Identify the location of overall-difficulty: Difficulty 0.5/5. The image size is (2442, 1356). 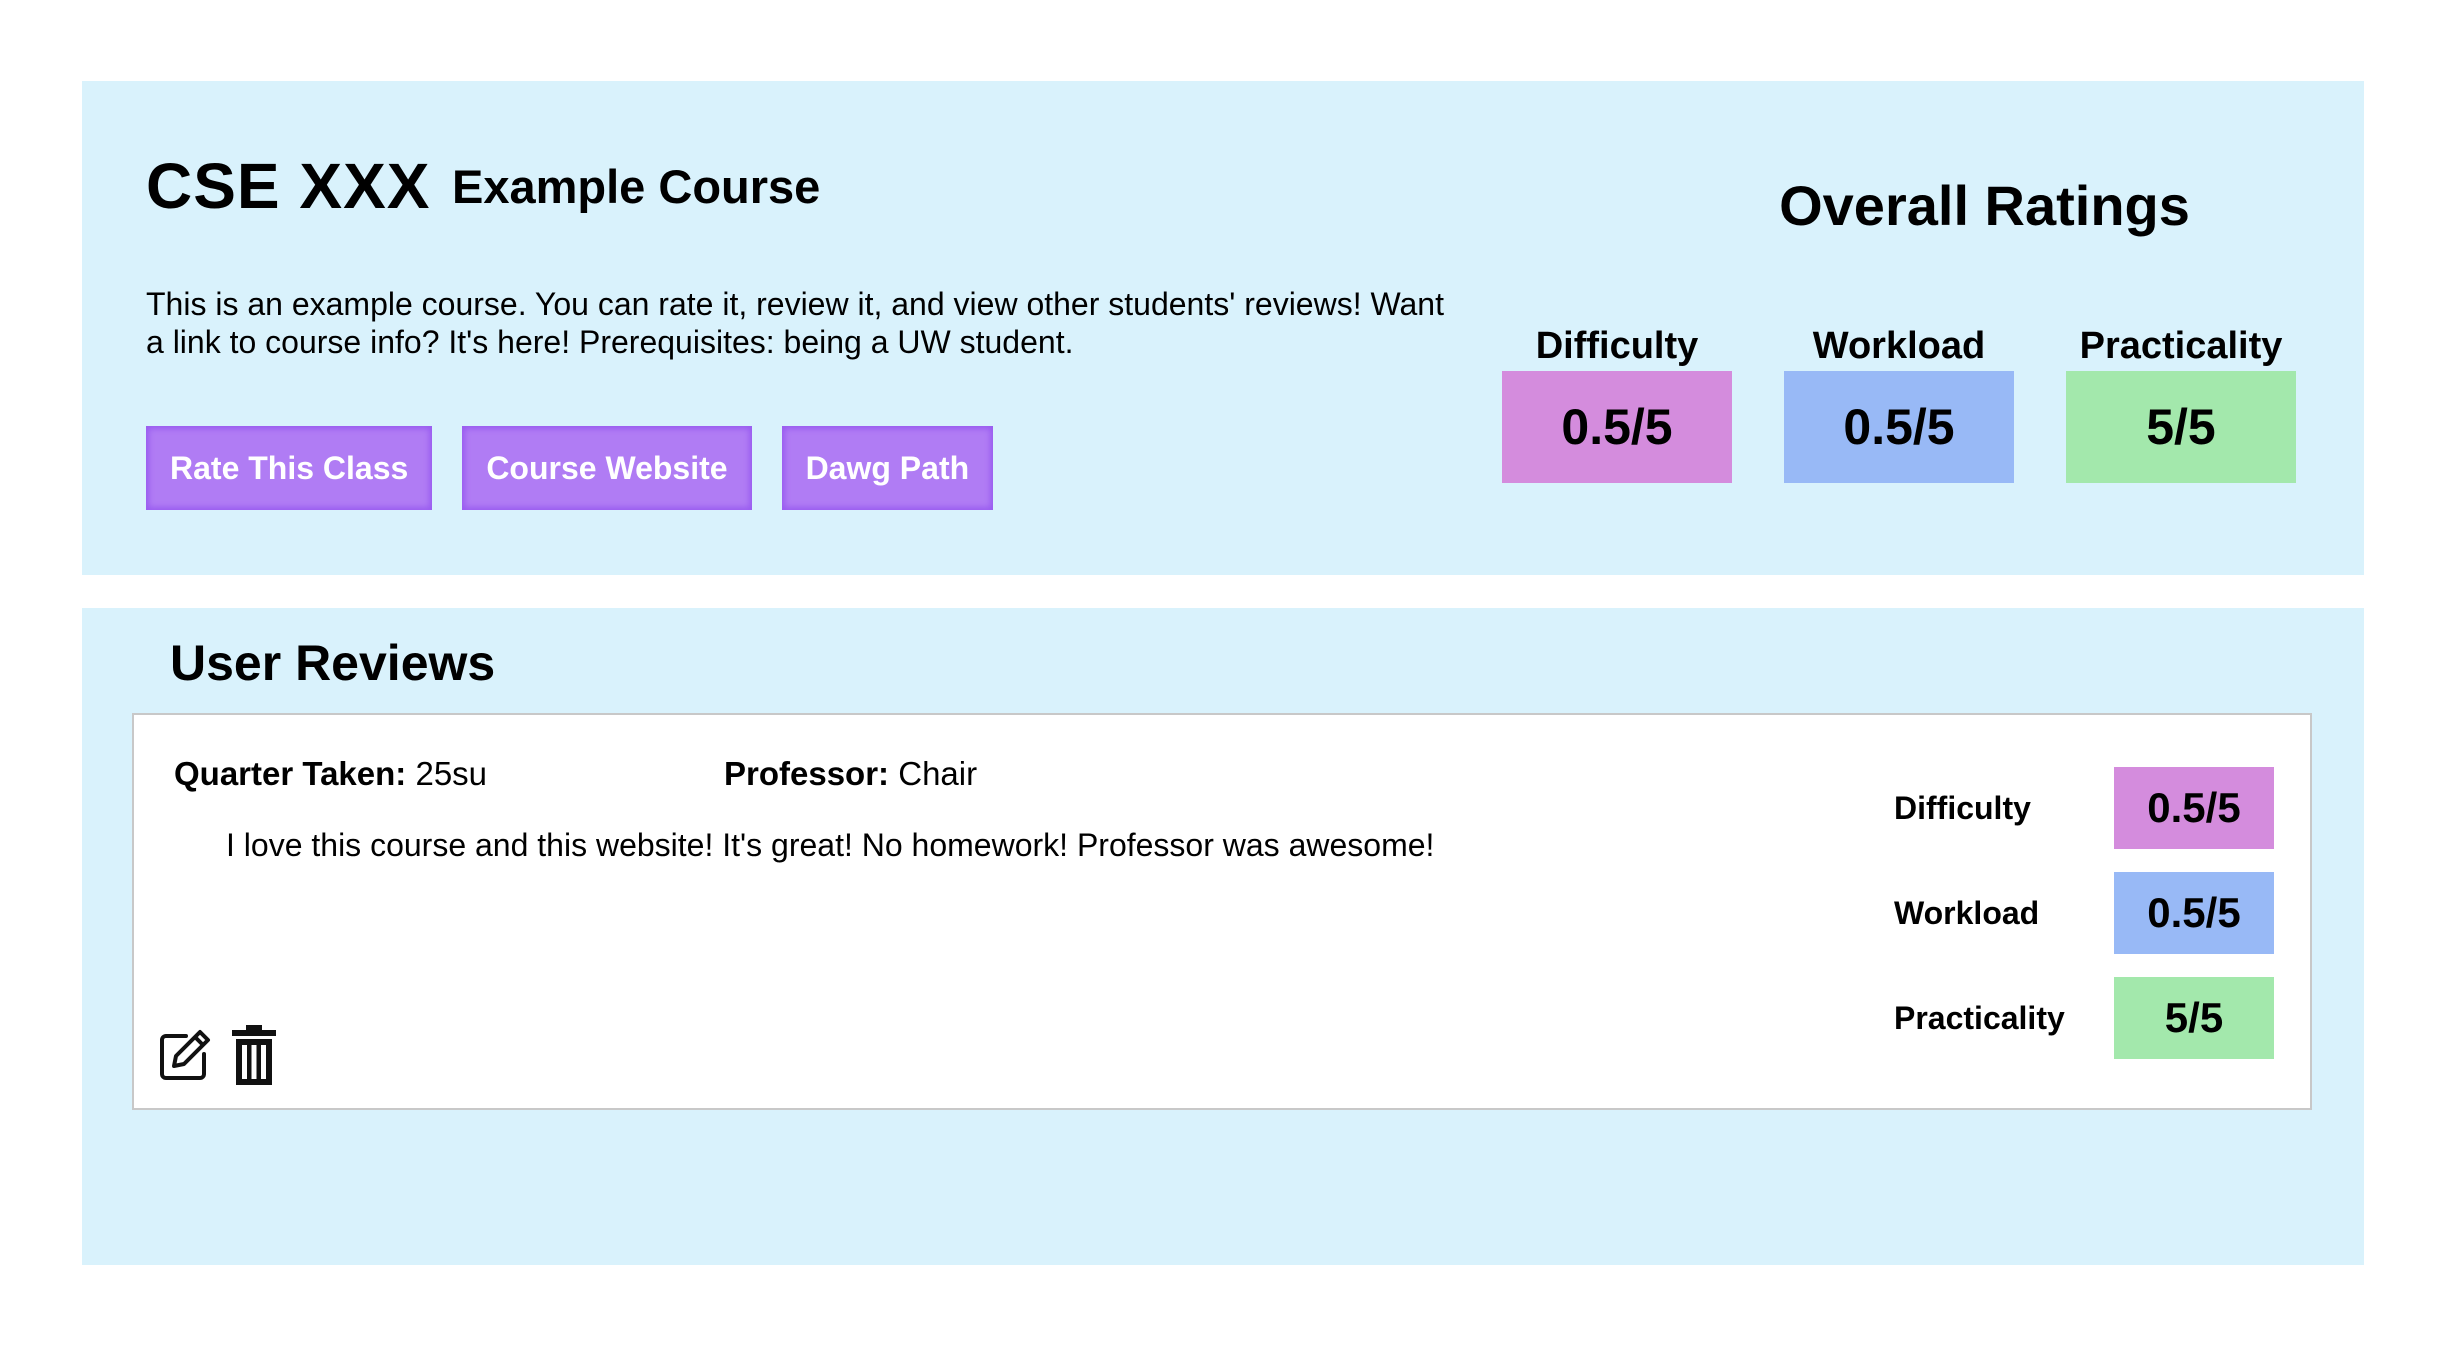
(1617, 402).